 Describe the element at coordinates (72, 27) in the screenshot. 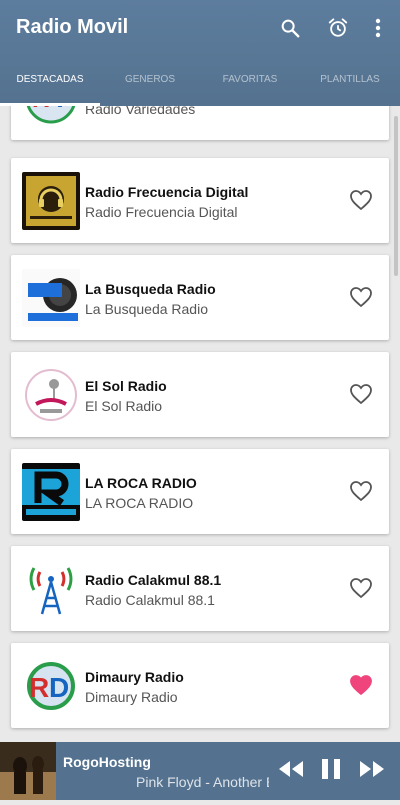

I see `app-title: Radio Movil` at that location.